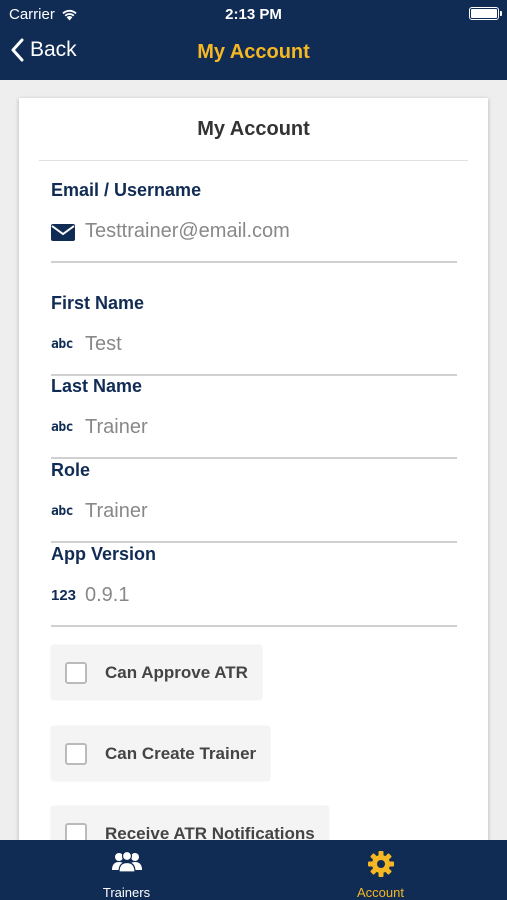  Describe the element at coordinates (380, 892) in the screenshot. I see `tab-account-label: Account` at that location.